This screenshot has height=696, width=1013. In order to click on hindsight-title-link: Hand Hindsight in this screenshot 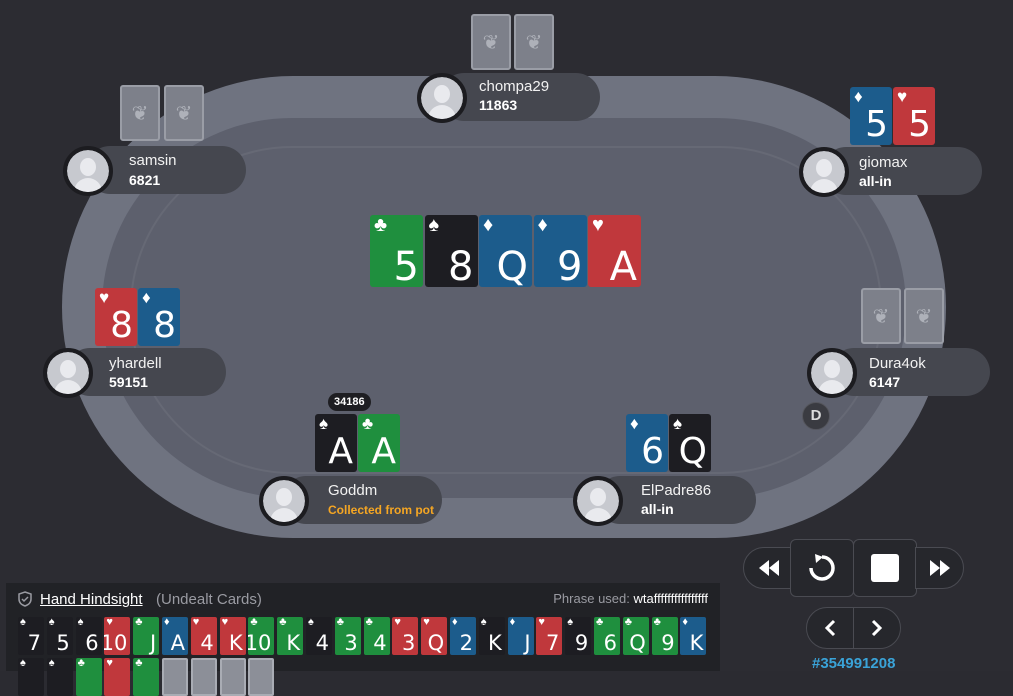, I will do `click(91, 599)`.